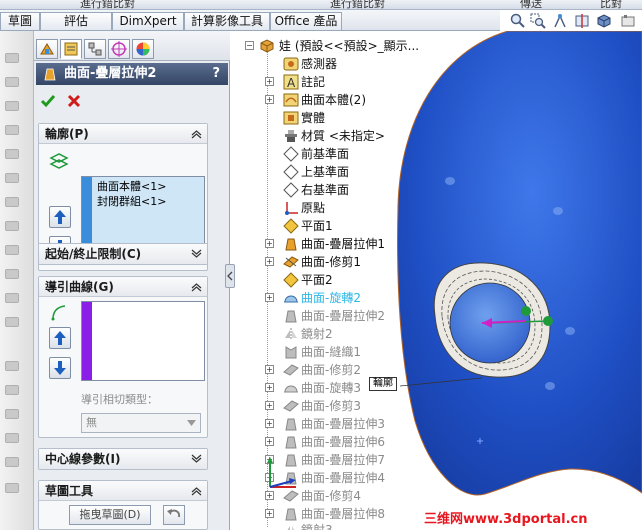  What do you see at coordinates (141, 423) in the screenshot?
I see `tangent-type-select: 無` at bounding box center [141, 423].